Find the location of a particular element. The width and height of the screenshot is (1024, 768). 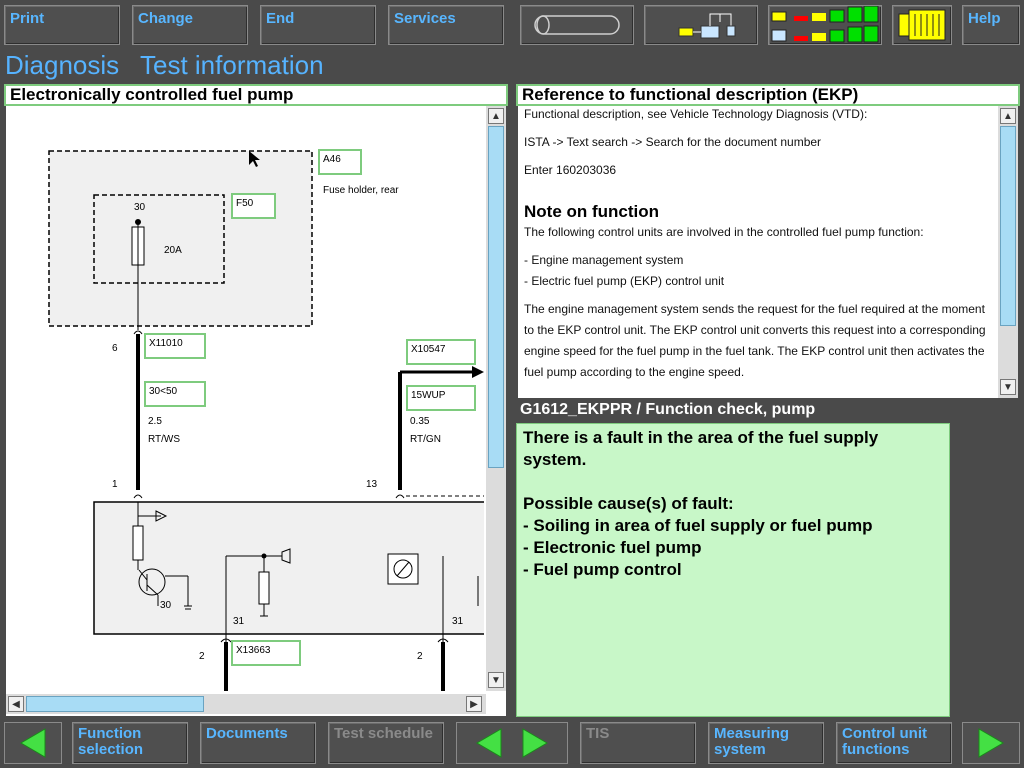

reference-line: Enter 160203036 is located at coordinates (570, 170).